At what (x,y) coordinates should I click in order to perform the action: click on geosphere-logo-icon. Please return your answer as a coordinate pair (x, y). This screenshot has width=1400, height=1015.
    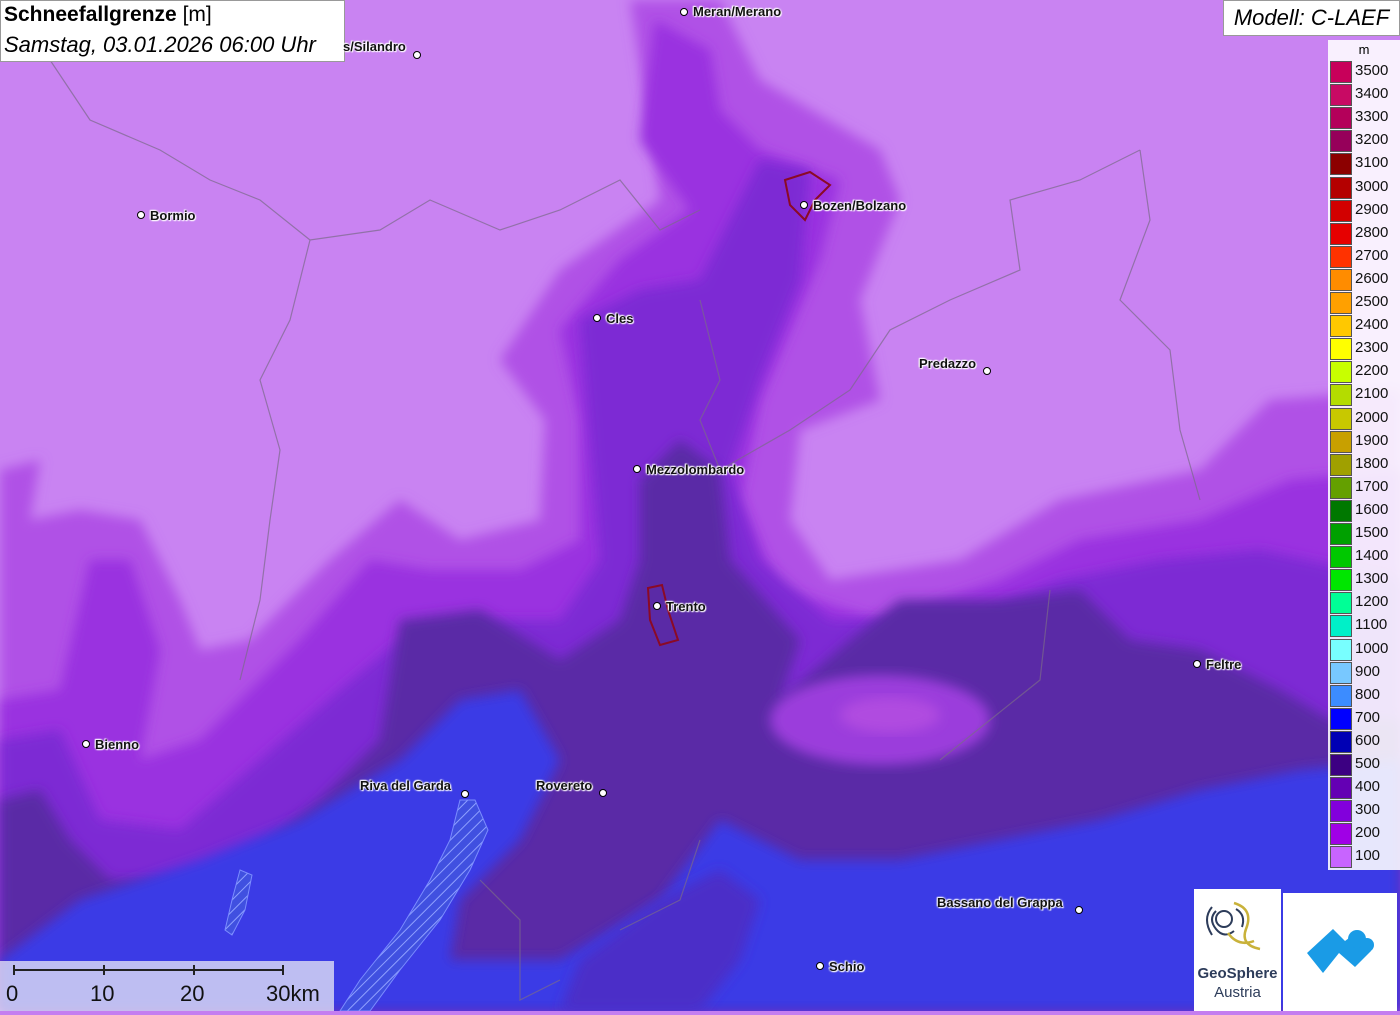
    Looking at the image, I should click on (1233, 926).